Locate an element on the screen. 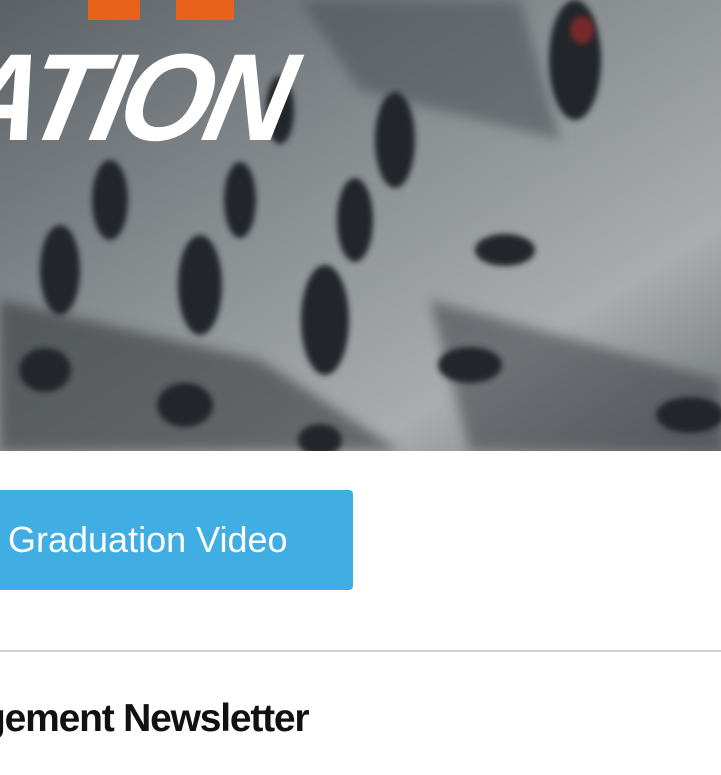  section-divider is located at coordinates (360, 651).